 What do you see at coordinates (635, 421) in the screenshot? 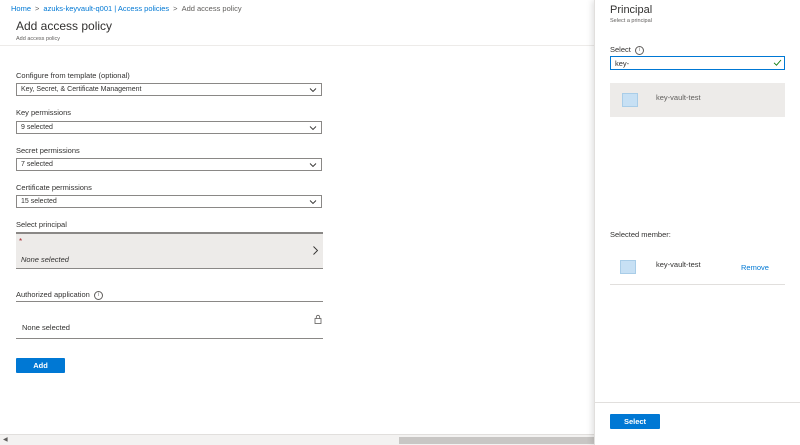
I see `select-button: Select` at bounding box center [635, 421].